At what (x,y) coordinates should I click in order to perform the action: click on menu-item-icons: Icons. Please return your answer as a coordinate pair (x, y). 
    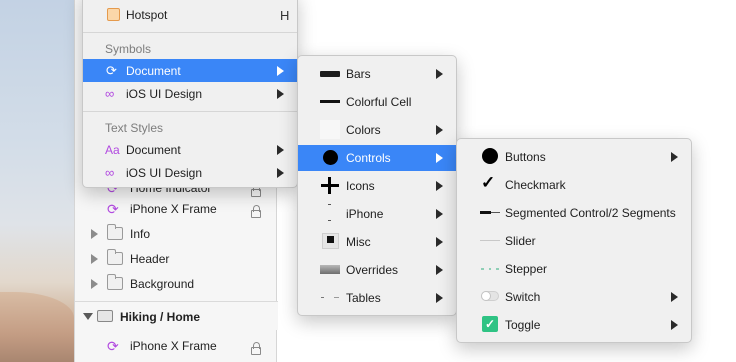
    Looking at the image, I should click on (377, 185).